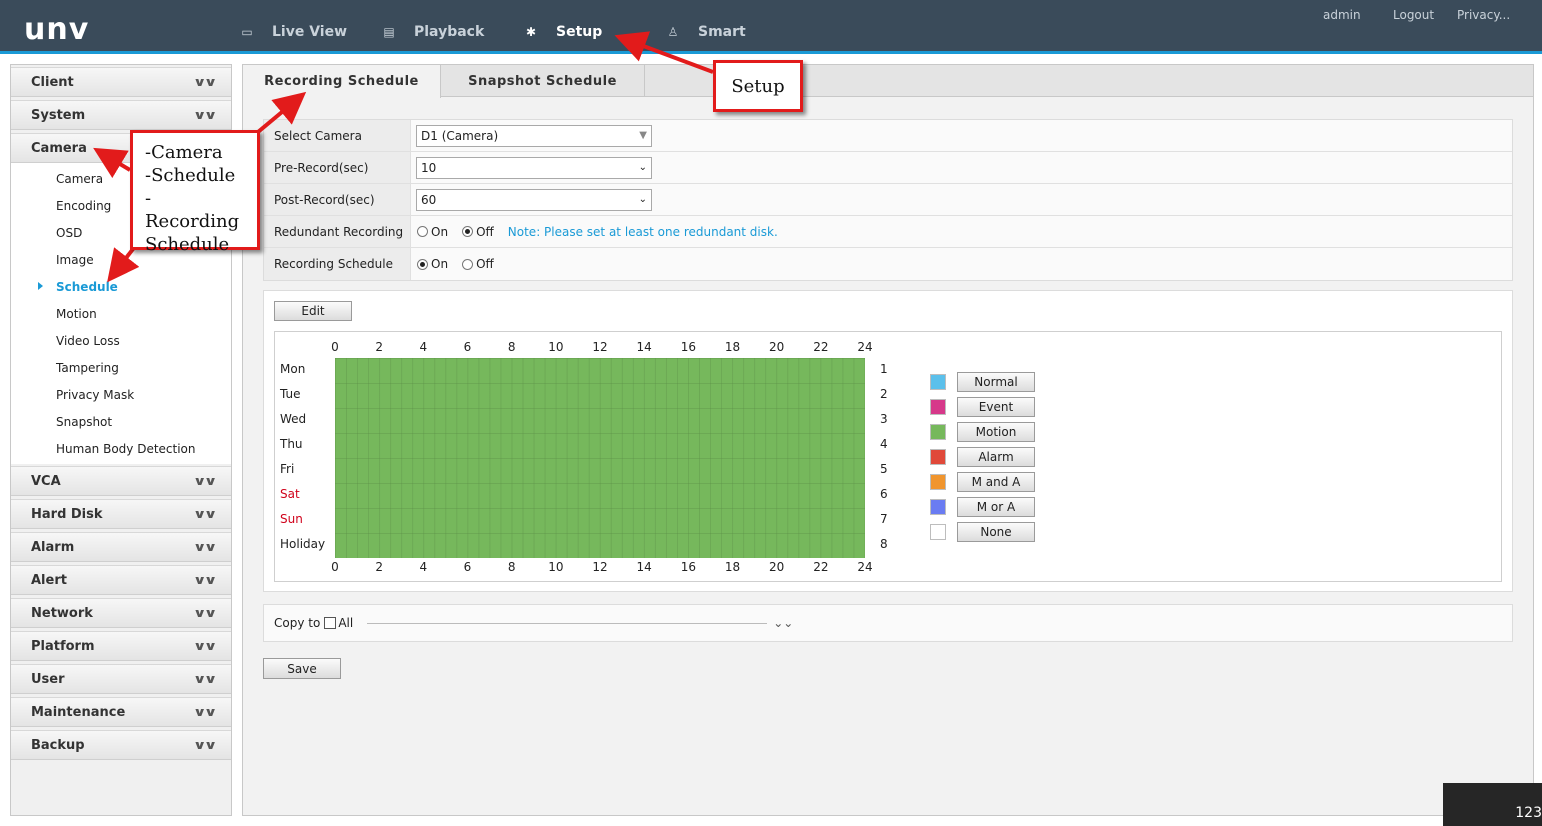  Describe the element at coordinates (121, 313) in the screenshot. I see `sidebar-item-motion: Motion` at that location.